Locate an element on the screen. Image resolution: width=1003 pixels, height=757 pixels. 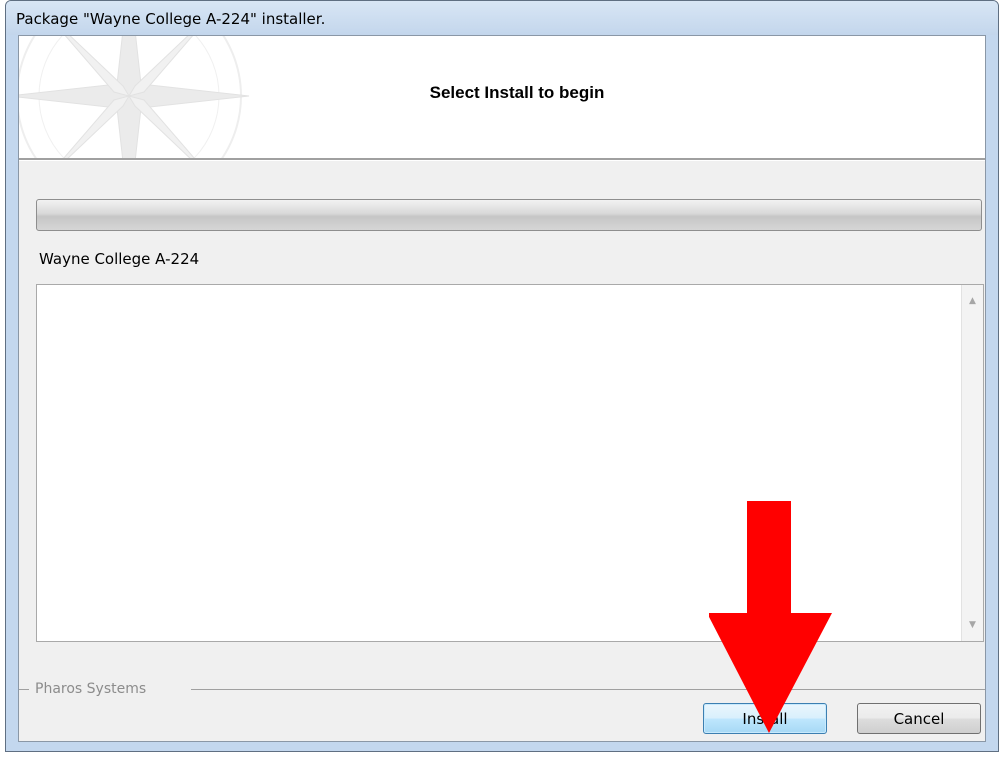
install-button: Install is located at coordinates (765, 718).